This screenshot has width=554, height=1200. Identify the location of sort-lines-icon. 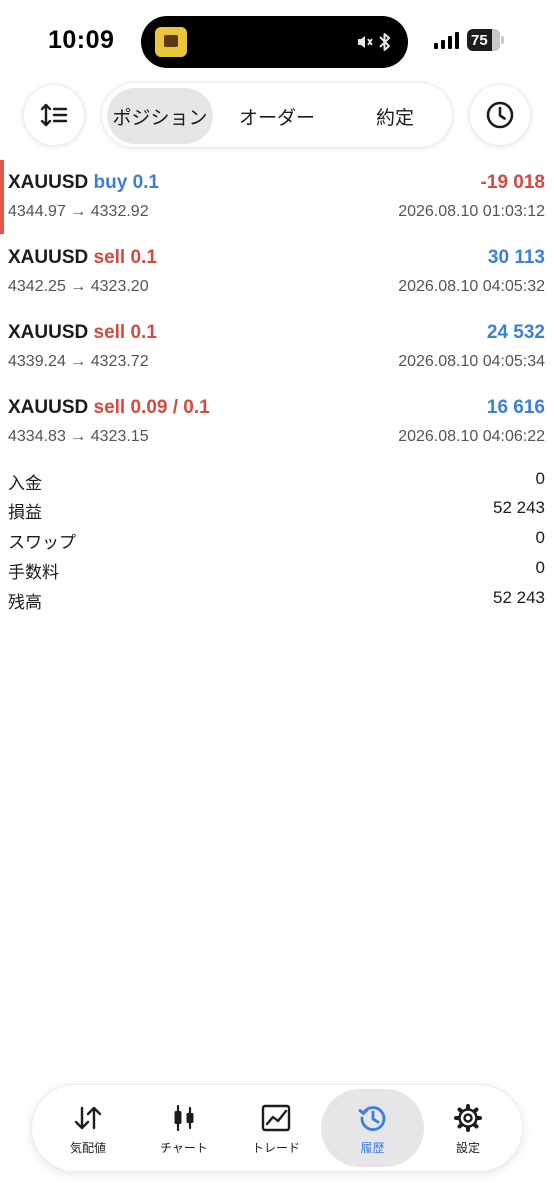
(54, 115).